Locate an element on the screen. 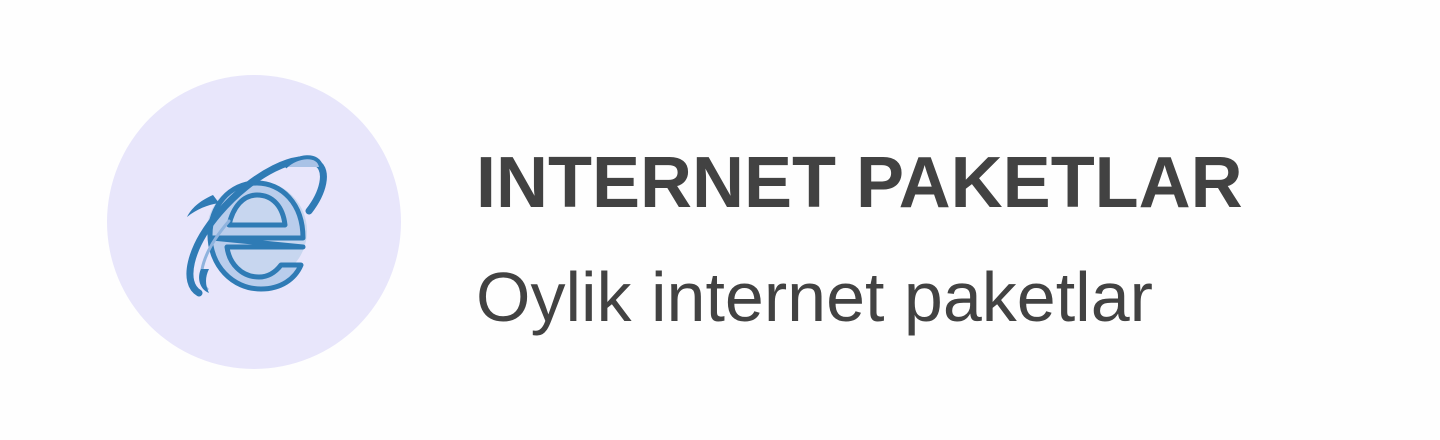 Image resolution: width=1440 pixels, height=440 pixels. internet-explorer-icon is located at coordinates (256, 226).